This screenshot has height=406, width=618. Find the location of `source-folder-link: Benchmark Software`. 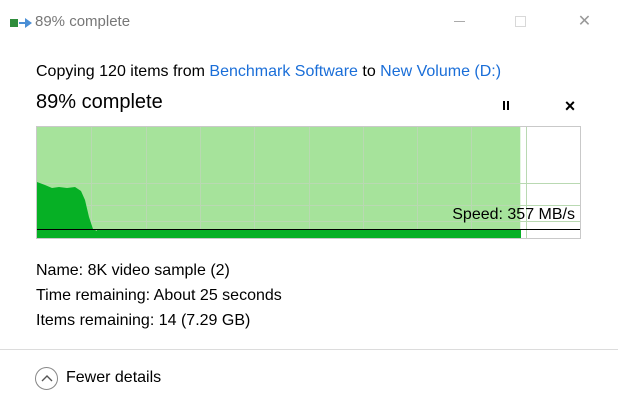

source-folder-link: Benchmark Software is located at coordinates (283, 71).